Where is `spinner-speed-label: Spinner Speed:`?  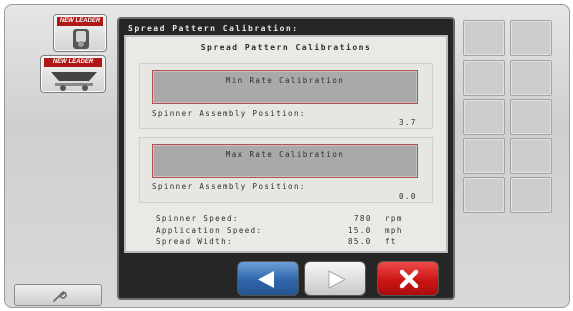
spinner-speed-label: Spinner Speed: is located at coordinates (197, 218).